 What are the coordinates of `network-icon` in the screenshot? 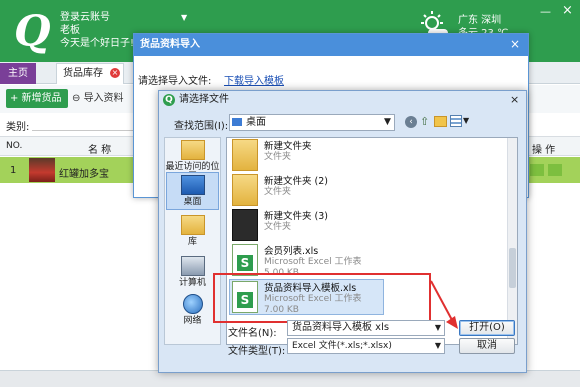 It's located at (192, 304).